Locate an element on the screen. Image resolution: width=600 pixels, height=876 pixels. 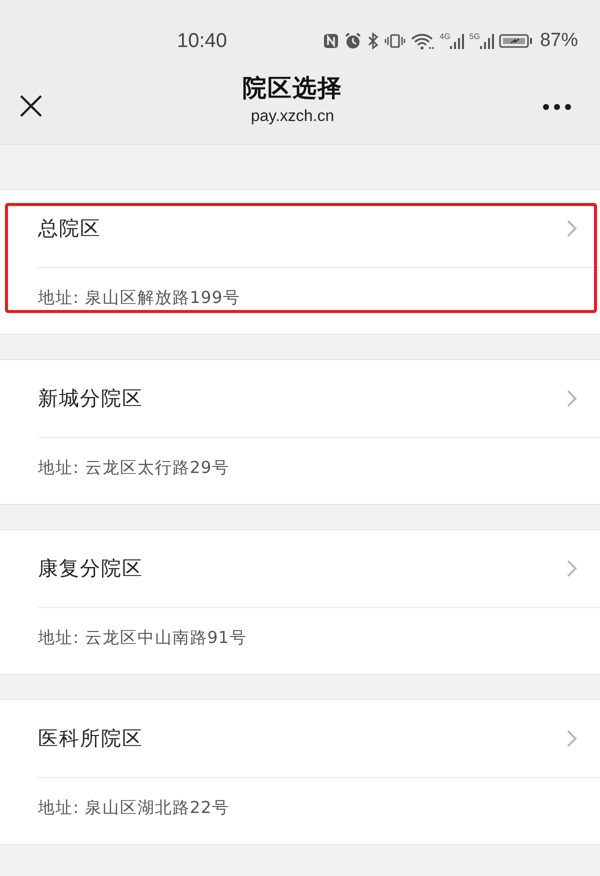
battery-icon is located at coordinates (515, 41).